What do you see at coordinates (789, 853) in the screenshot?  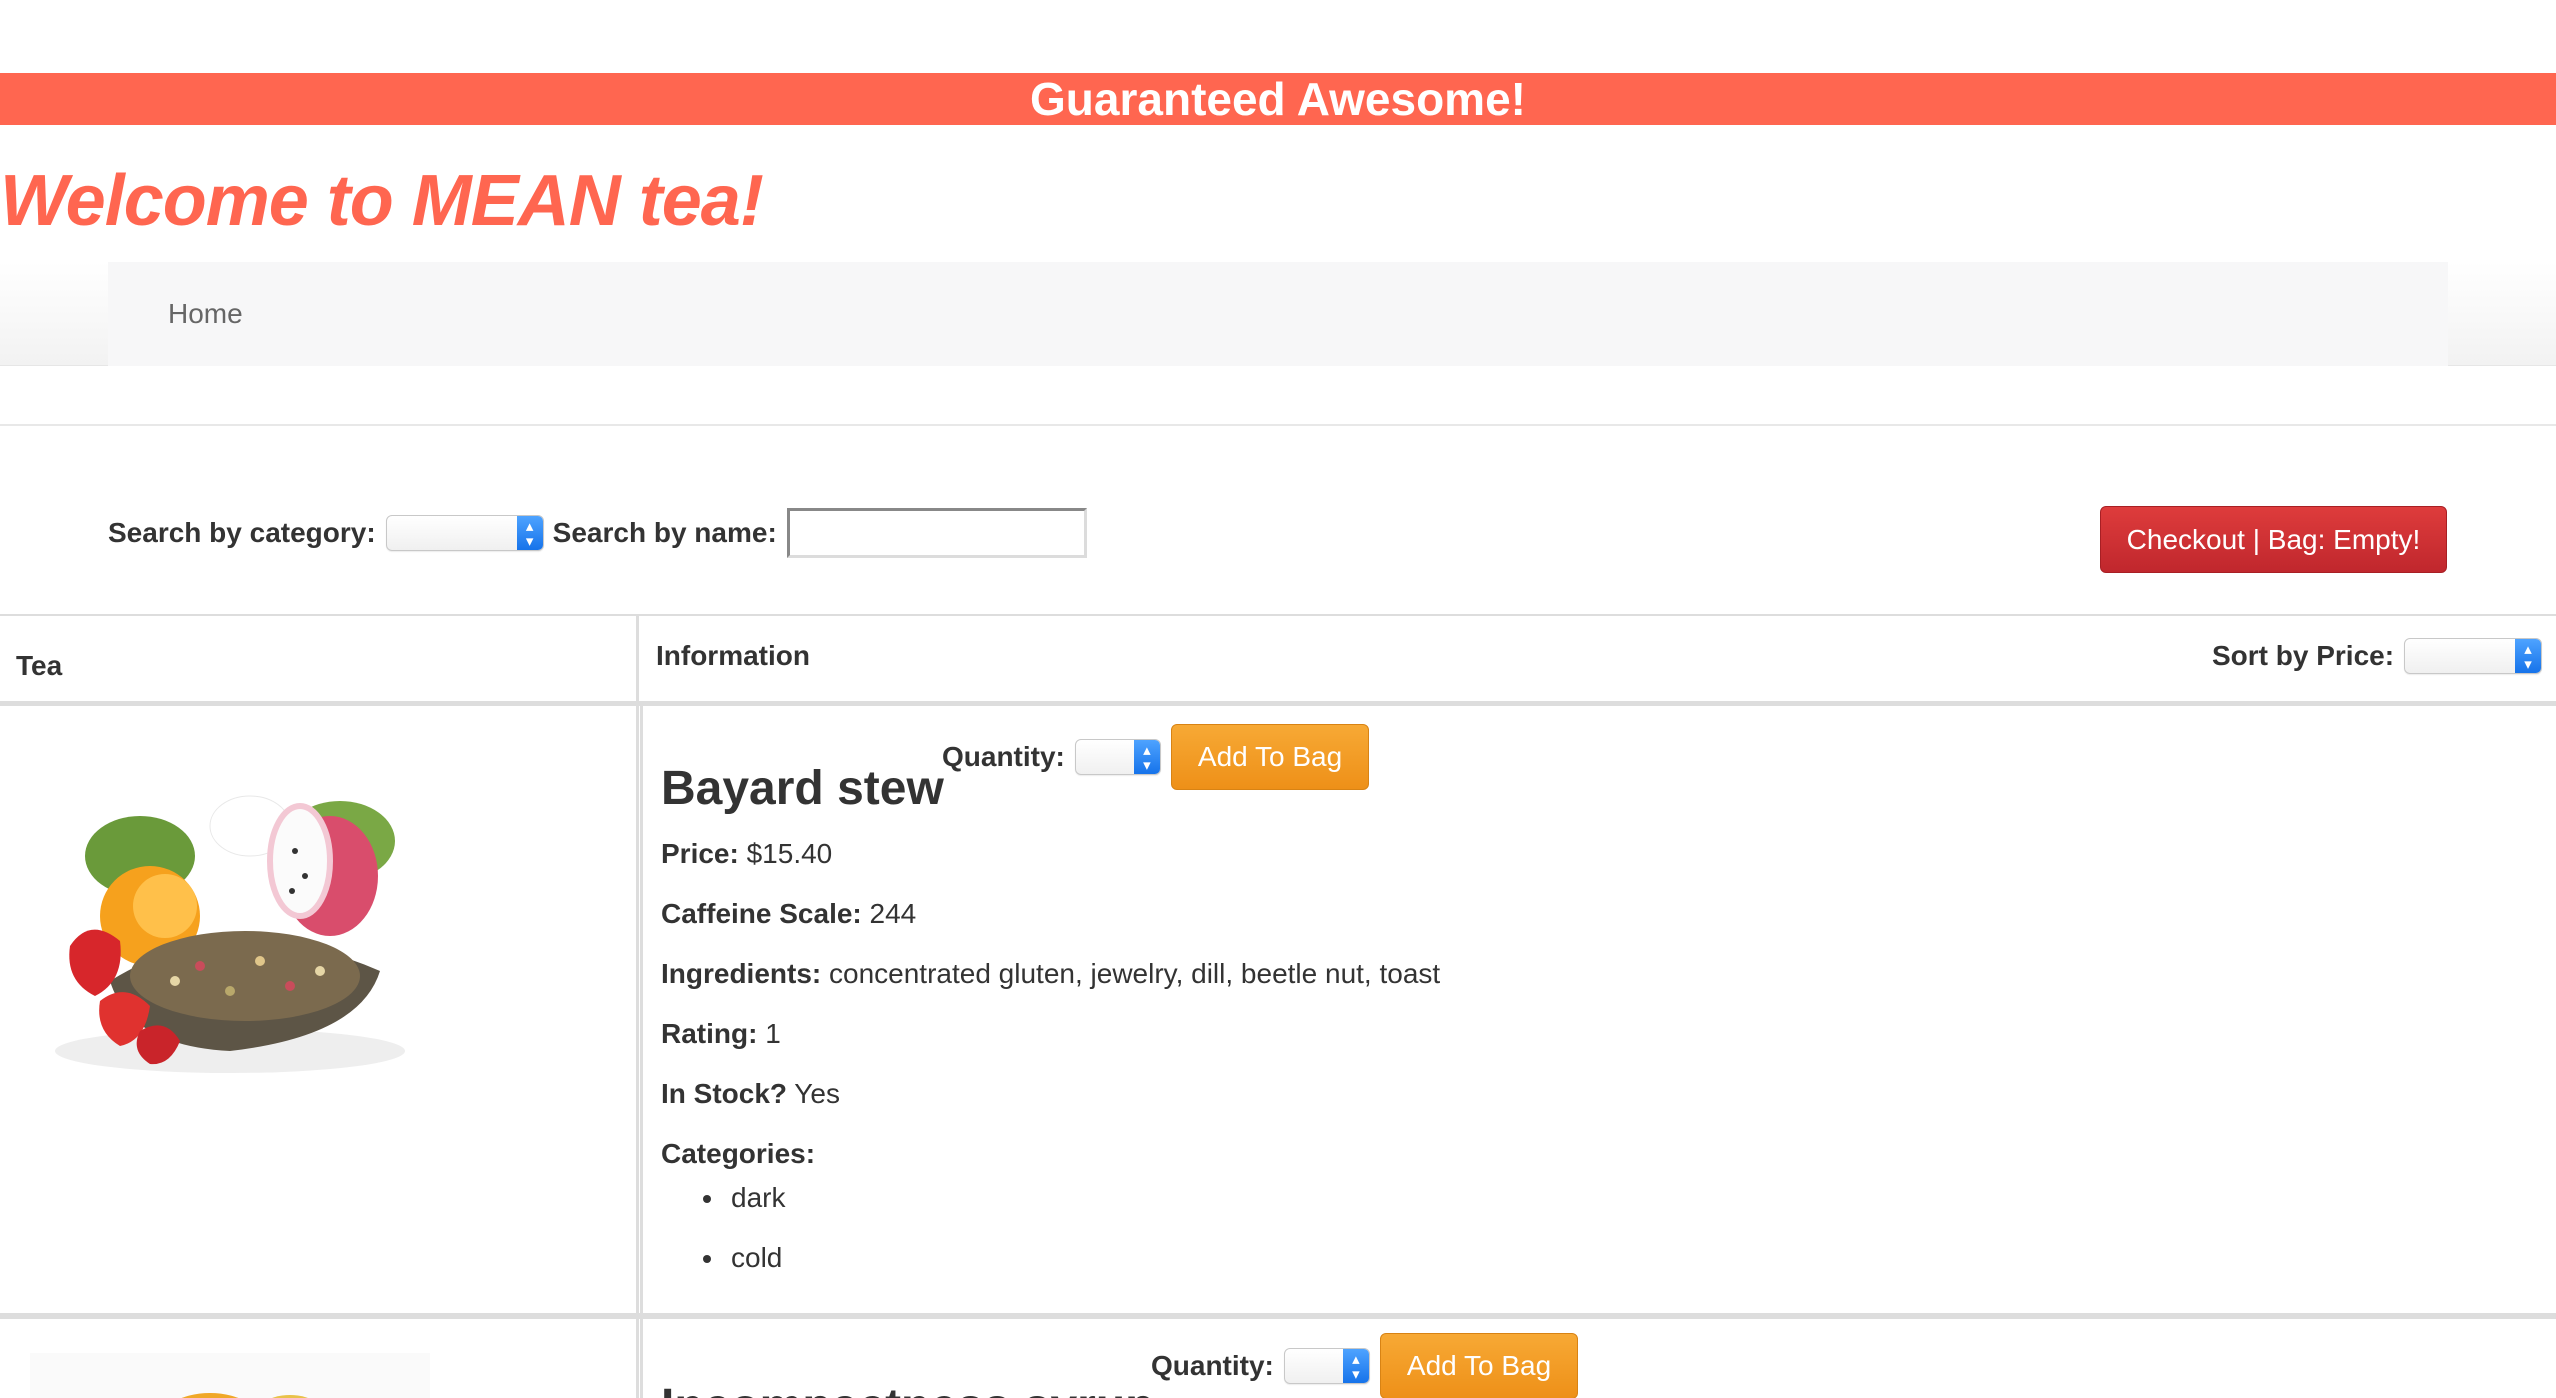 I see `price-value: $15.40` at bounding box center [789, 853].